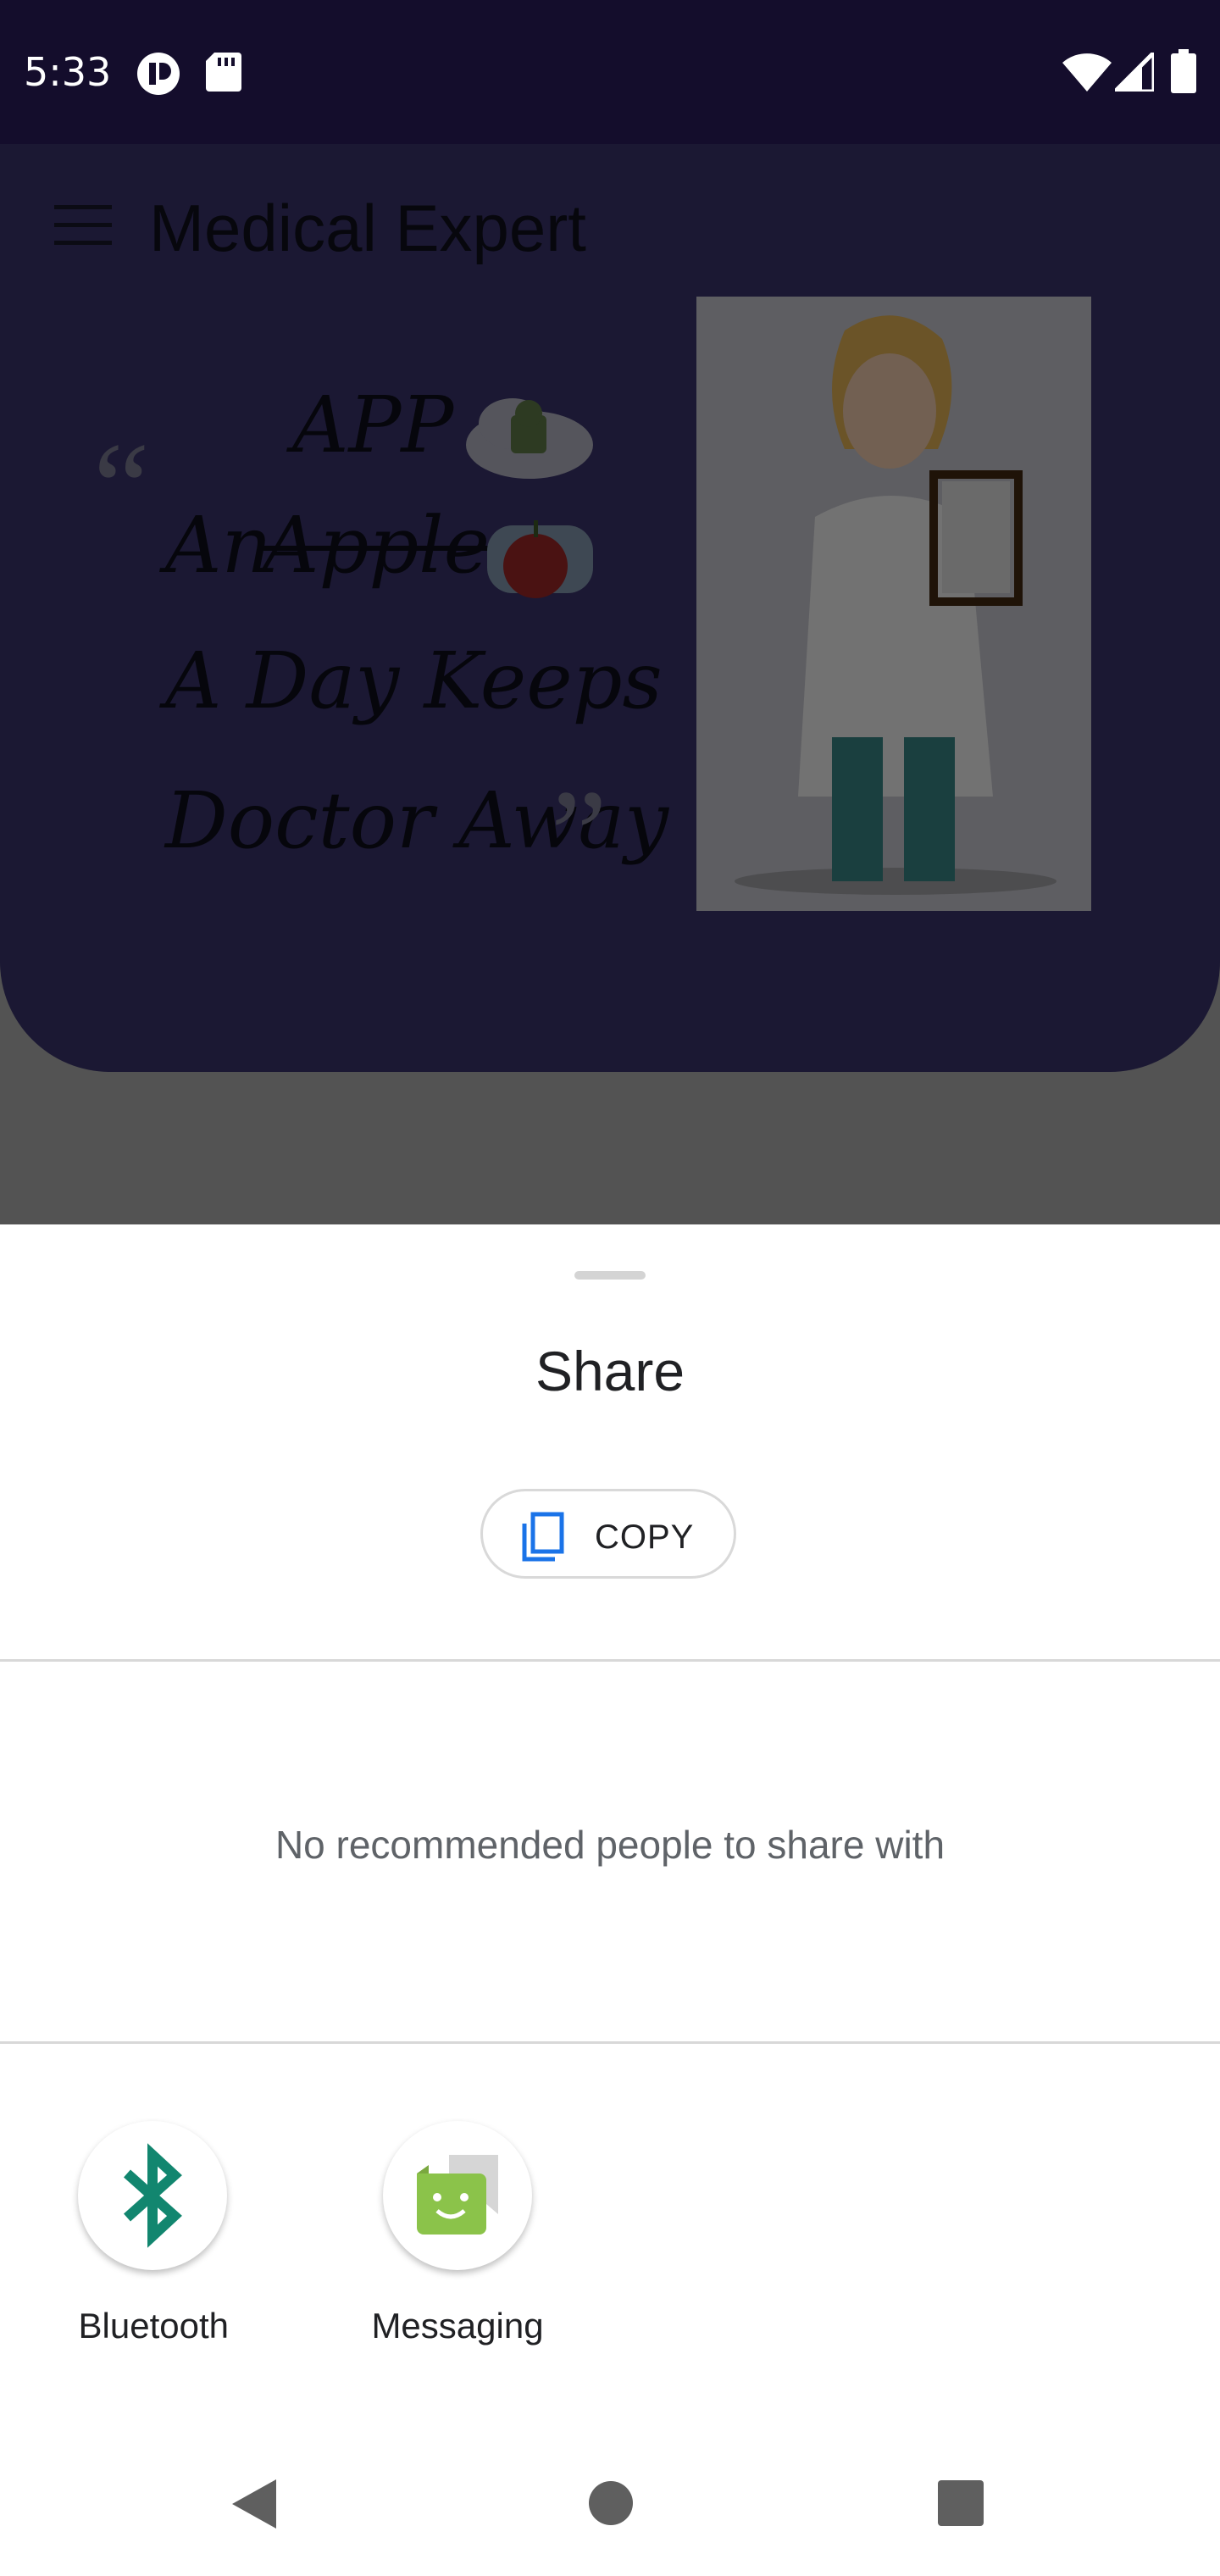 Image resolution: width=1220 pixels, height=2576 pixels. What do you see at coordinates (414, 681) in the screenshot?
I see `quote-line-day: A Day Keeps` at bounding box center [414, 681].